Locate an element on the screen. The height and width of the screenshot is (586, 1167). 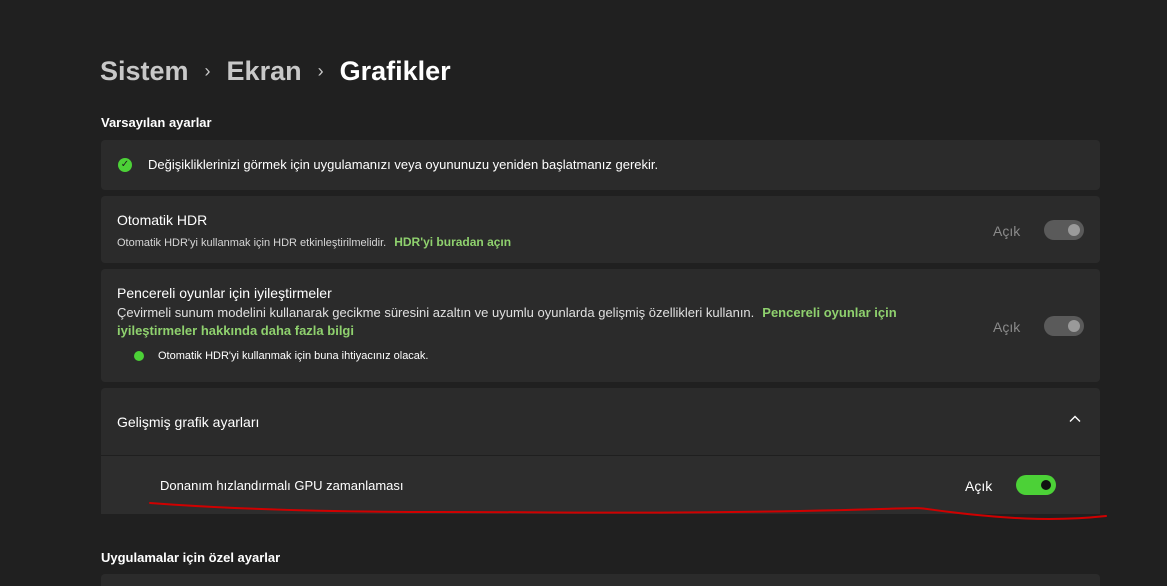
auto-hdr-title: Otomatik HDR is located at coordinates (162, 220).